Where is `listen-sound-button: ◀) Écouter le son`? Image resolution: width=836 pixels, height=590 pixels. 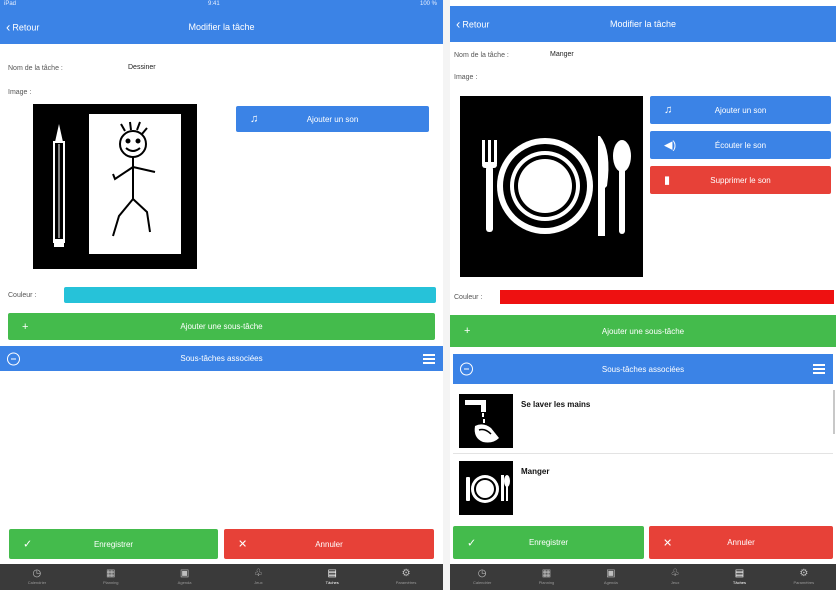 listen-sound-button: ◀) Écouter le son is located at coordinates (740, 145).